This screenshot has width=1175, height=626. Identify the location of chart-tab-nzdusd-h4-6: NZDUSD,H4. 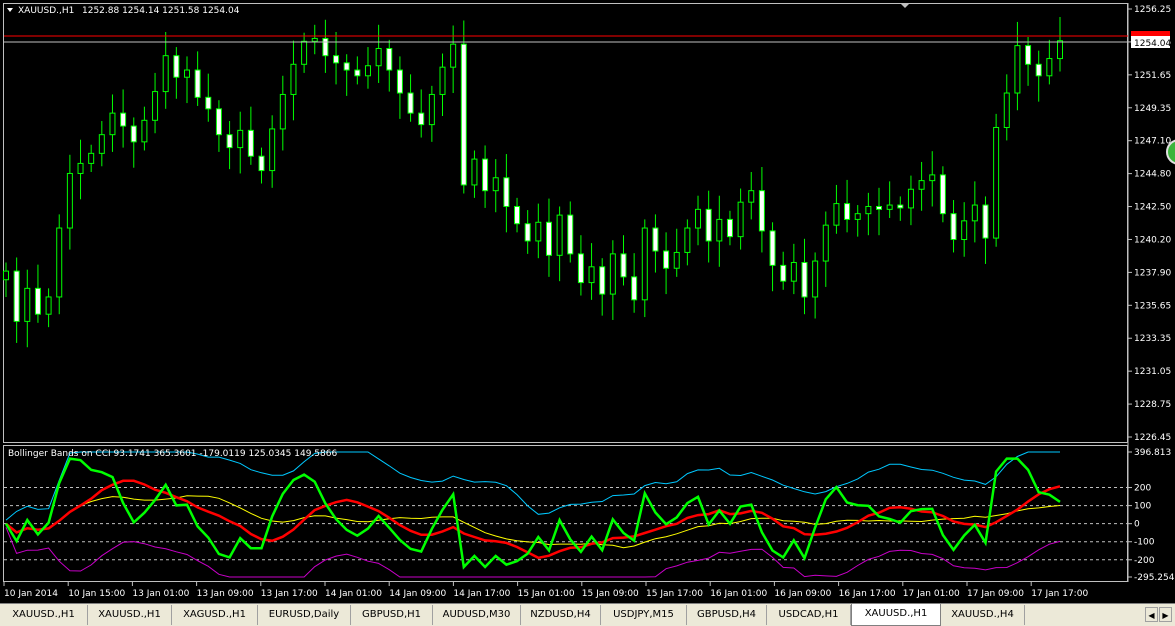
(561, 615).